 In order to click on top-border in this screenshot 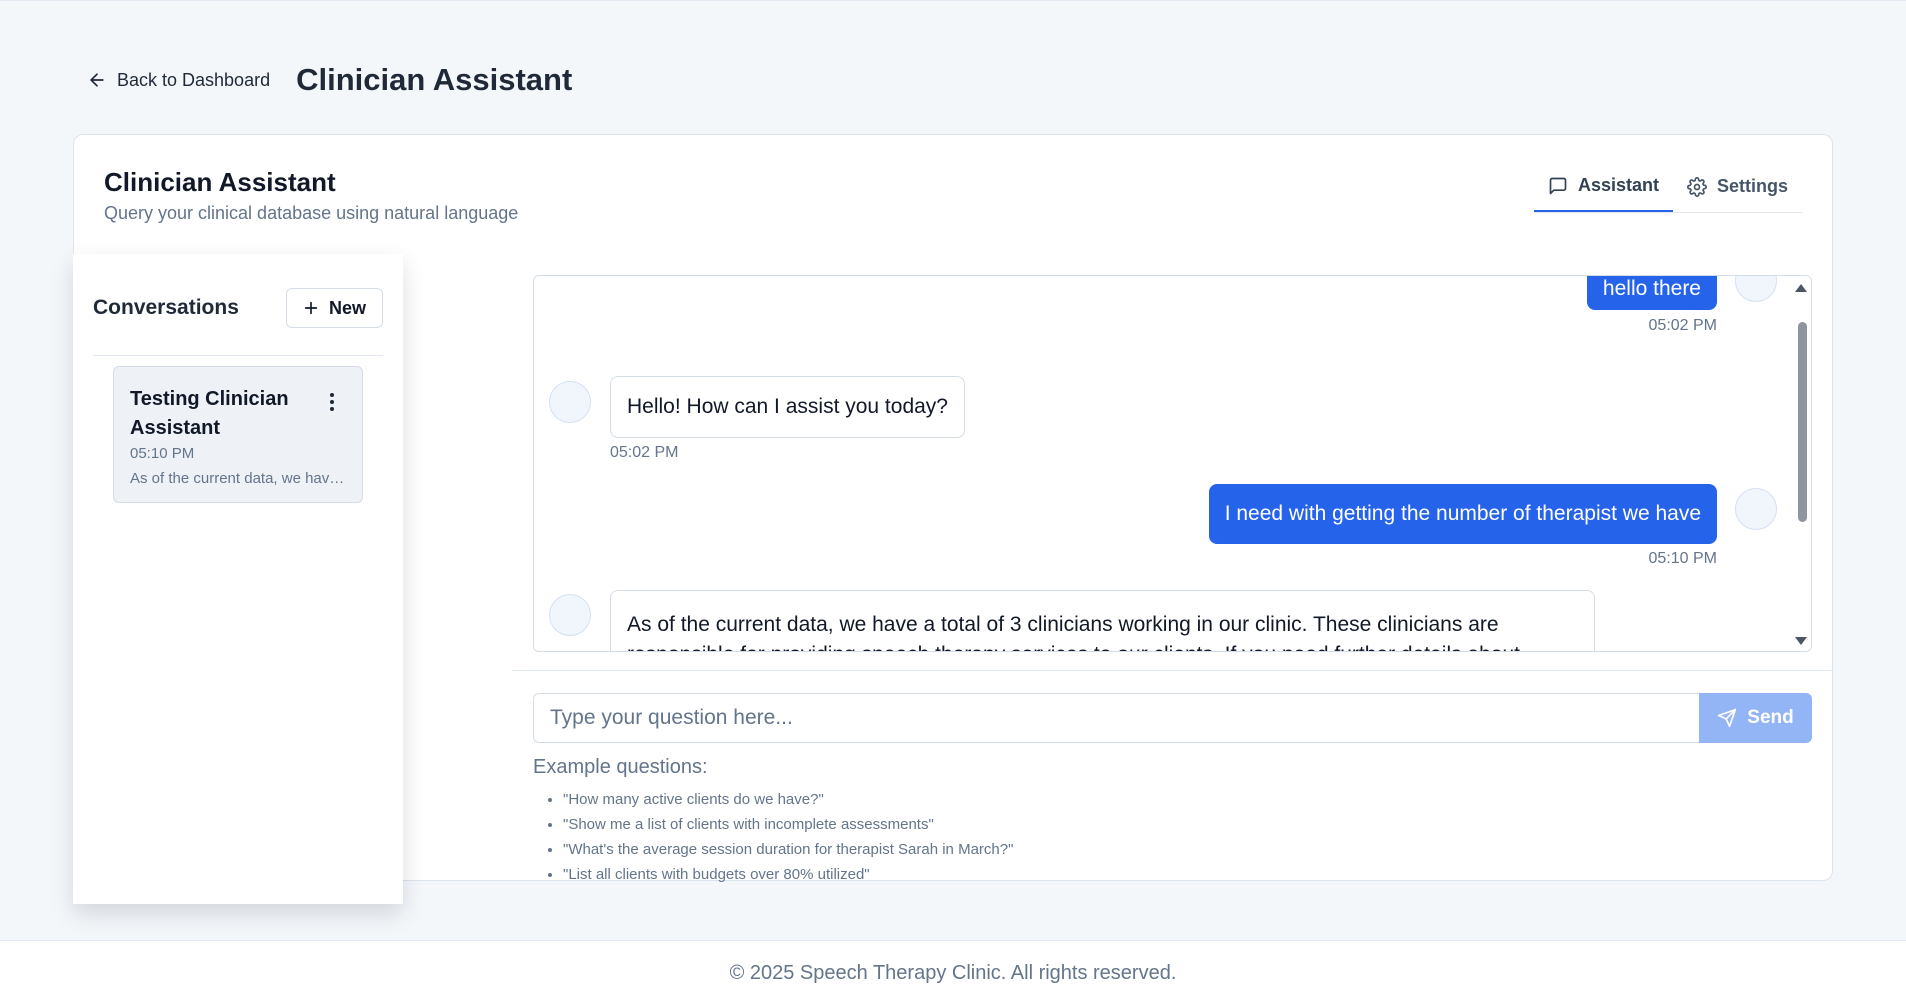, I will do `click(953, 2)`.